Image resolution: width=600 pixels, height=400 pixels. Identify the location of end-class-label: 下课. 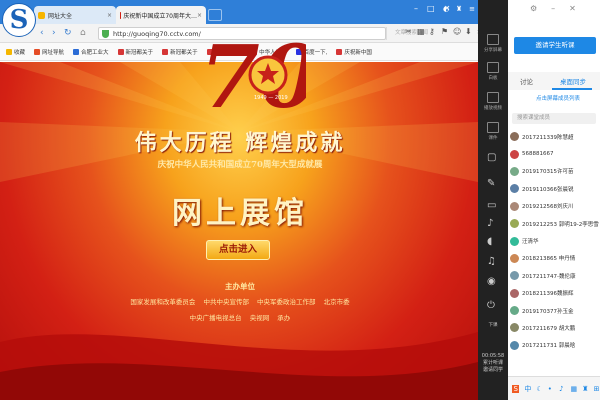
(493, 325).